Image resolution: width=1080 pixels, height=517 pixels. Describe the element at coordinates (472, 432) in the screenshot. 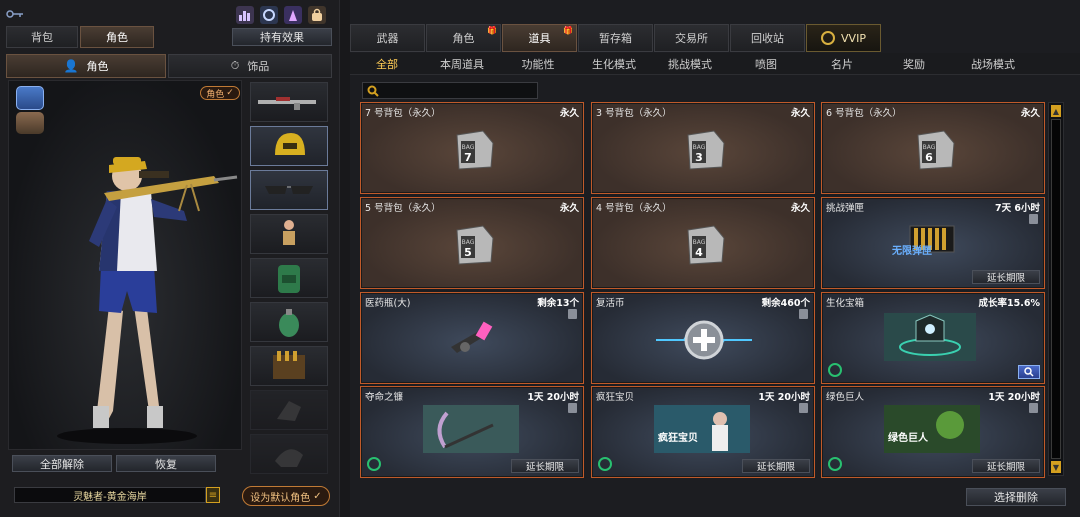

I see `item-card: 夺命之镰 1天 20小时 延长期限` at that location.